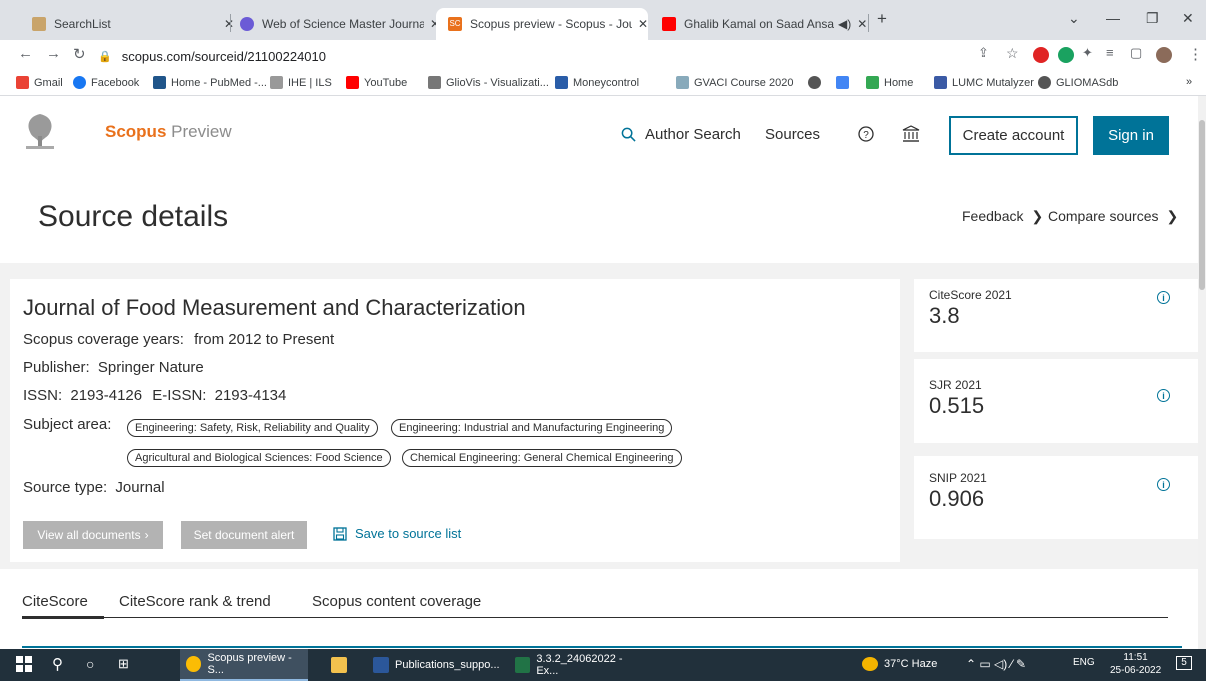  I want to click on bookmark-lumc: LUMC Mutalyzer, so click(984, 82).